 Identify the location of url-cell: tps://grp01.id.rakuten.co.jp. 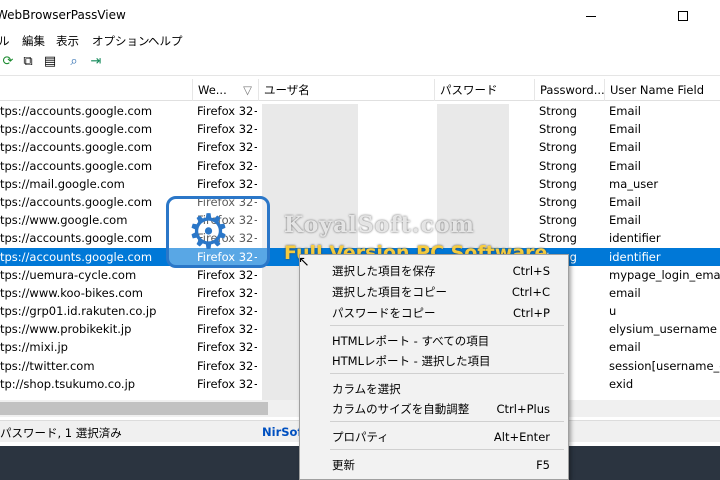
(78, 311).